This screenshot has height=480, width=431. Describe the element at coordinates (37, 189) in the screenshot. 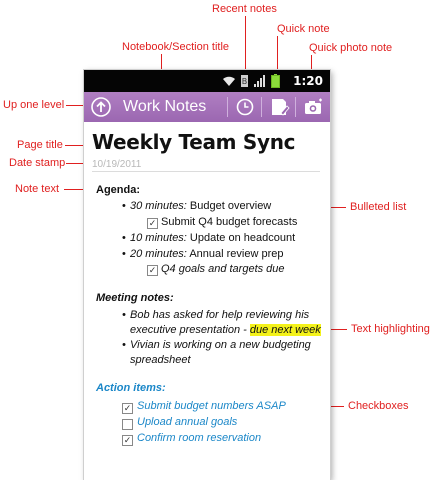

I see `callout-note-text: Note text` at that location.